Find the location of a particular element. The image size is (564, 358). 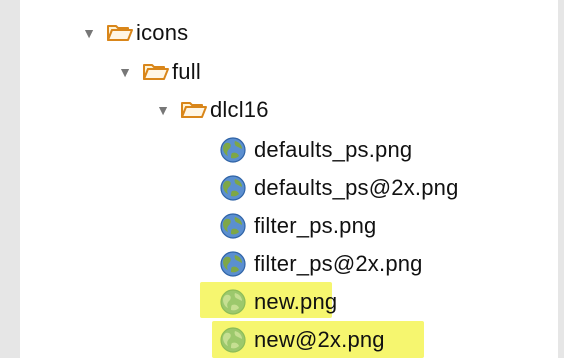

file-label: defaults_ps@2x.png is located at coordinates (356, 187).